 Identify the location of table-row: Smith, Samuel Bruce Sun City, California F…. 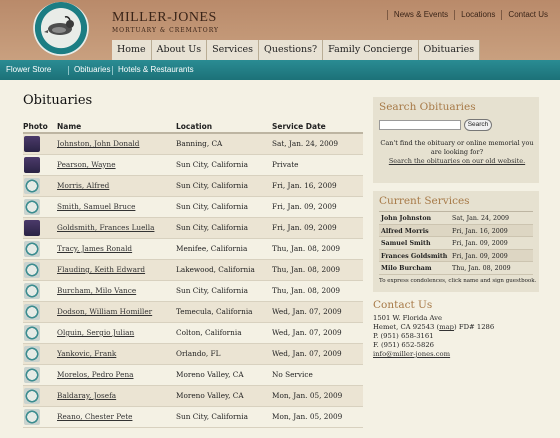
(193, 207).